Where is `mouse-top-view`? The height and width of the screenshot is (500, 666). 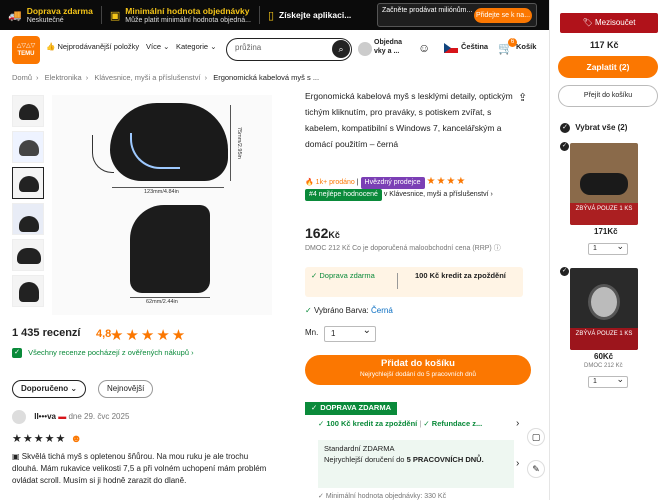
mouse-top-view is located at coordinates (169, 142).